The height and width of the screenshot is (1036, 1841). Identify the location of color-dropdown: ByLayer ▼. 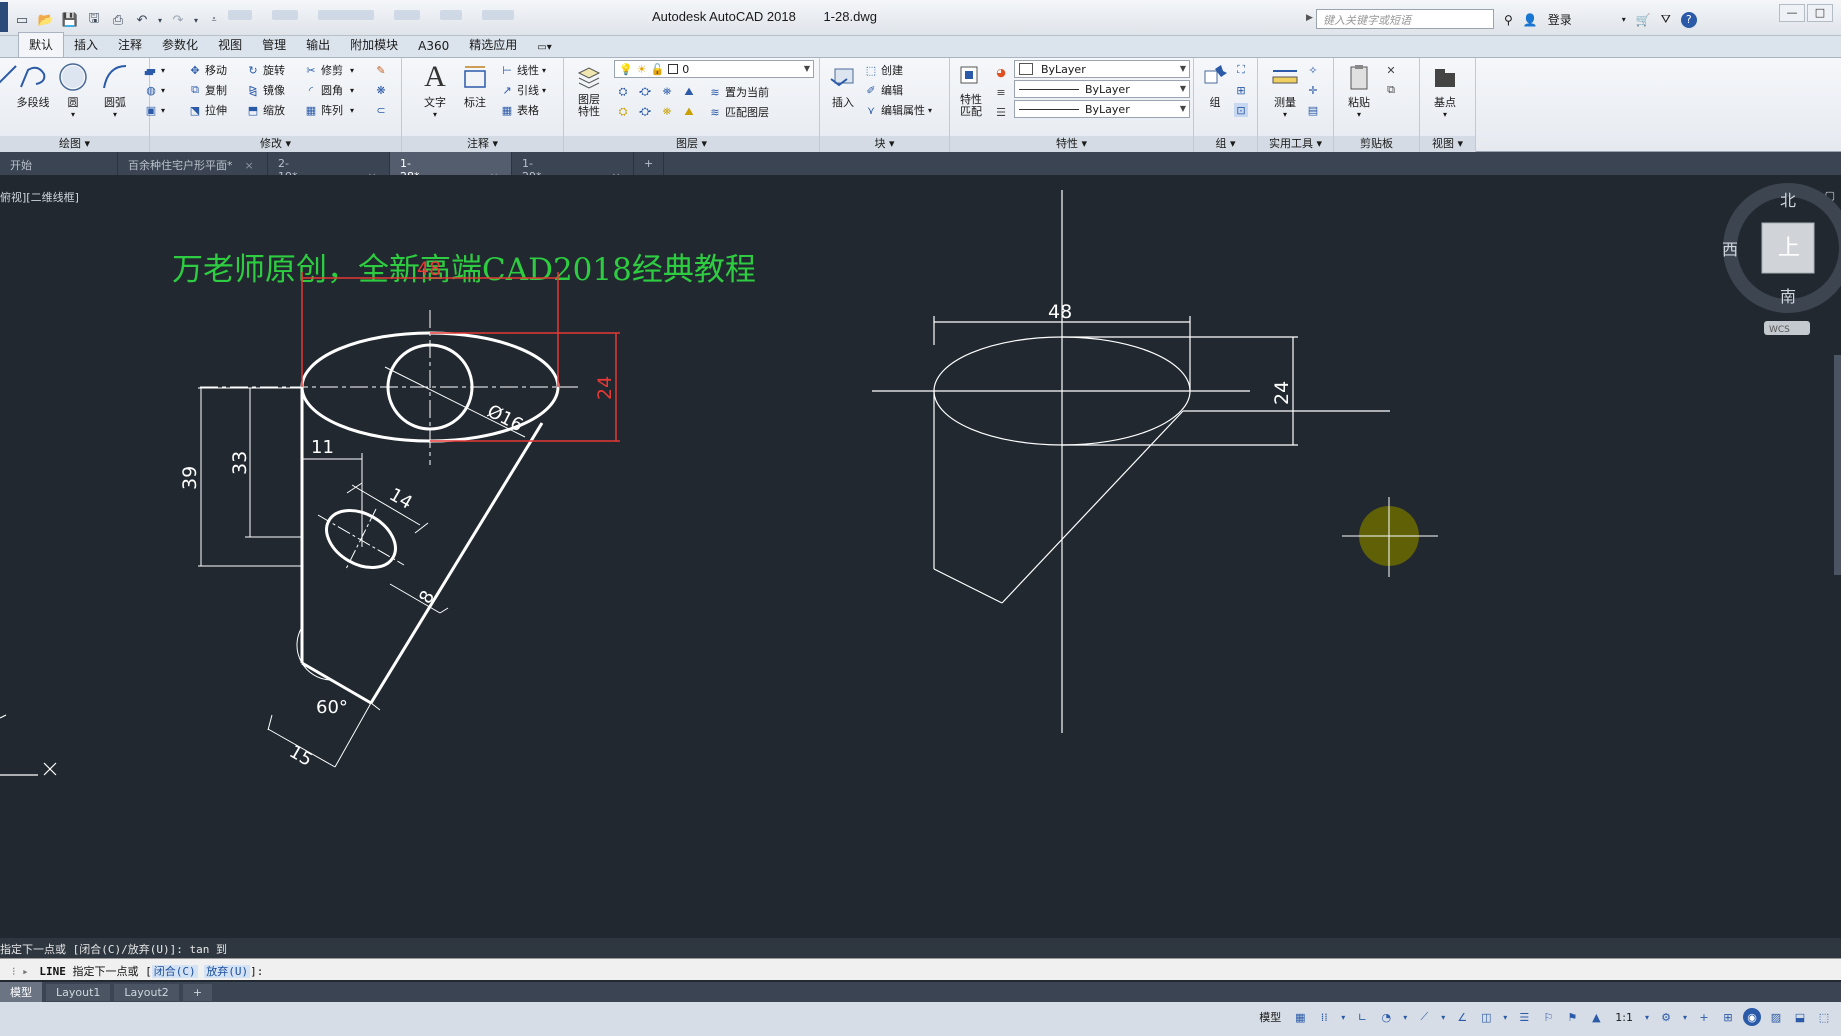
(1102, 69).